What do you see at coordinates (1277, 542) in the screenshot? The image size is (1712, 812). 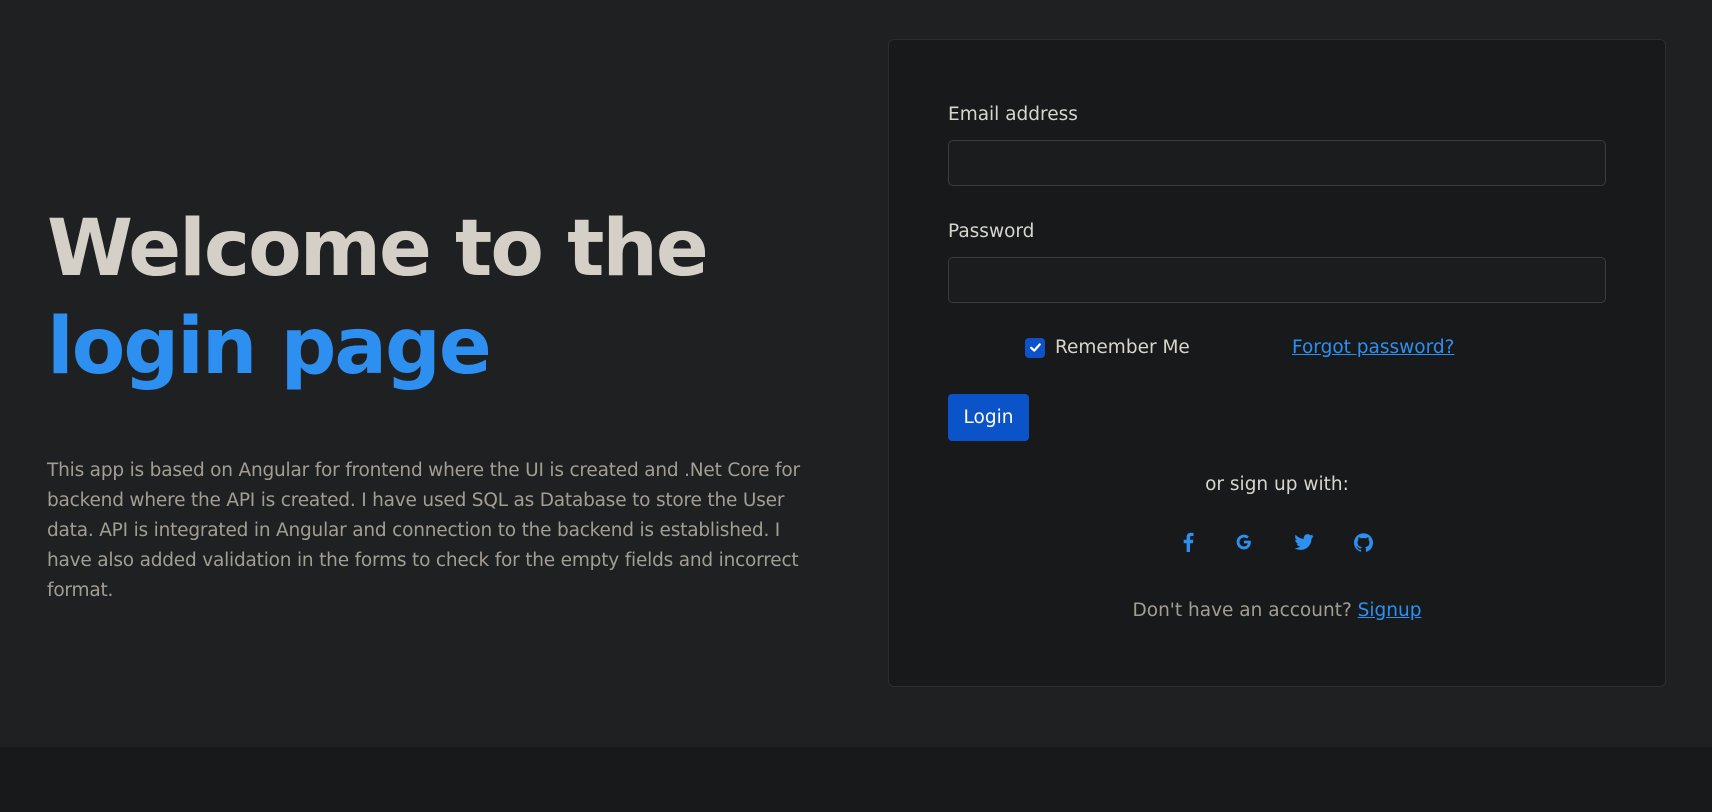 I see `social-login-row` at bounding box center [1277, 542].